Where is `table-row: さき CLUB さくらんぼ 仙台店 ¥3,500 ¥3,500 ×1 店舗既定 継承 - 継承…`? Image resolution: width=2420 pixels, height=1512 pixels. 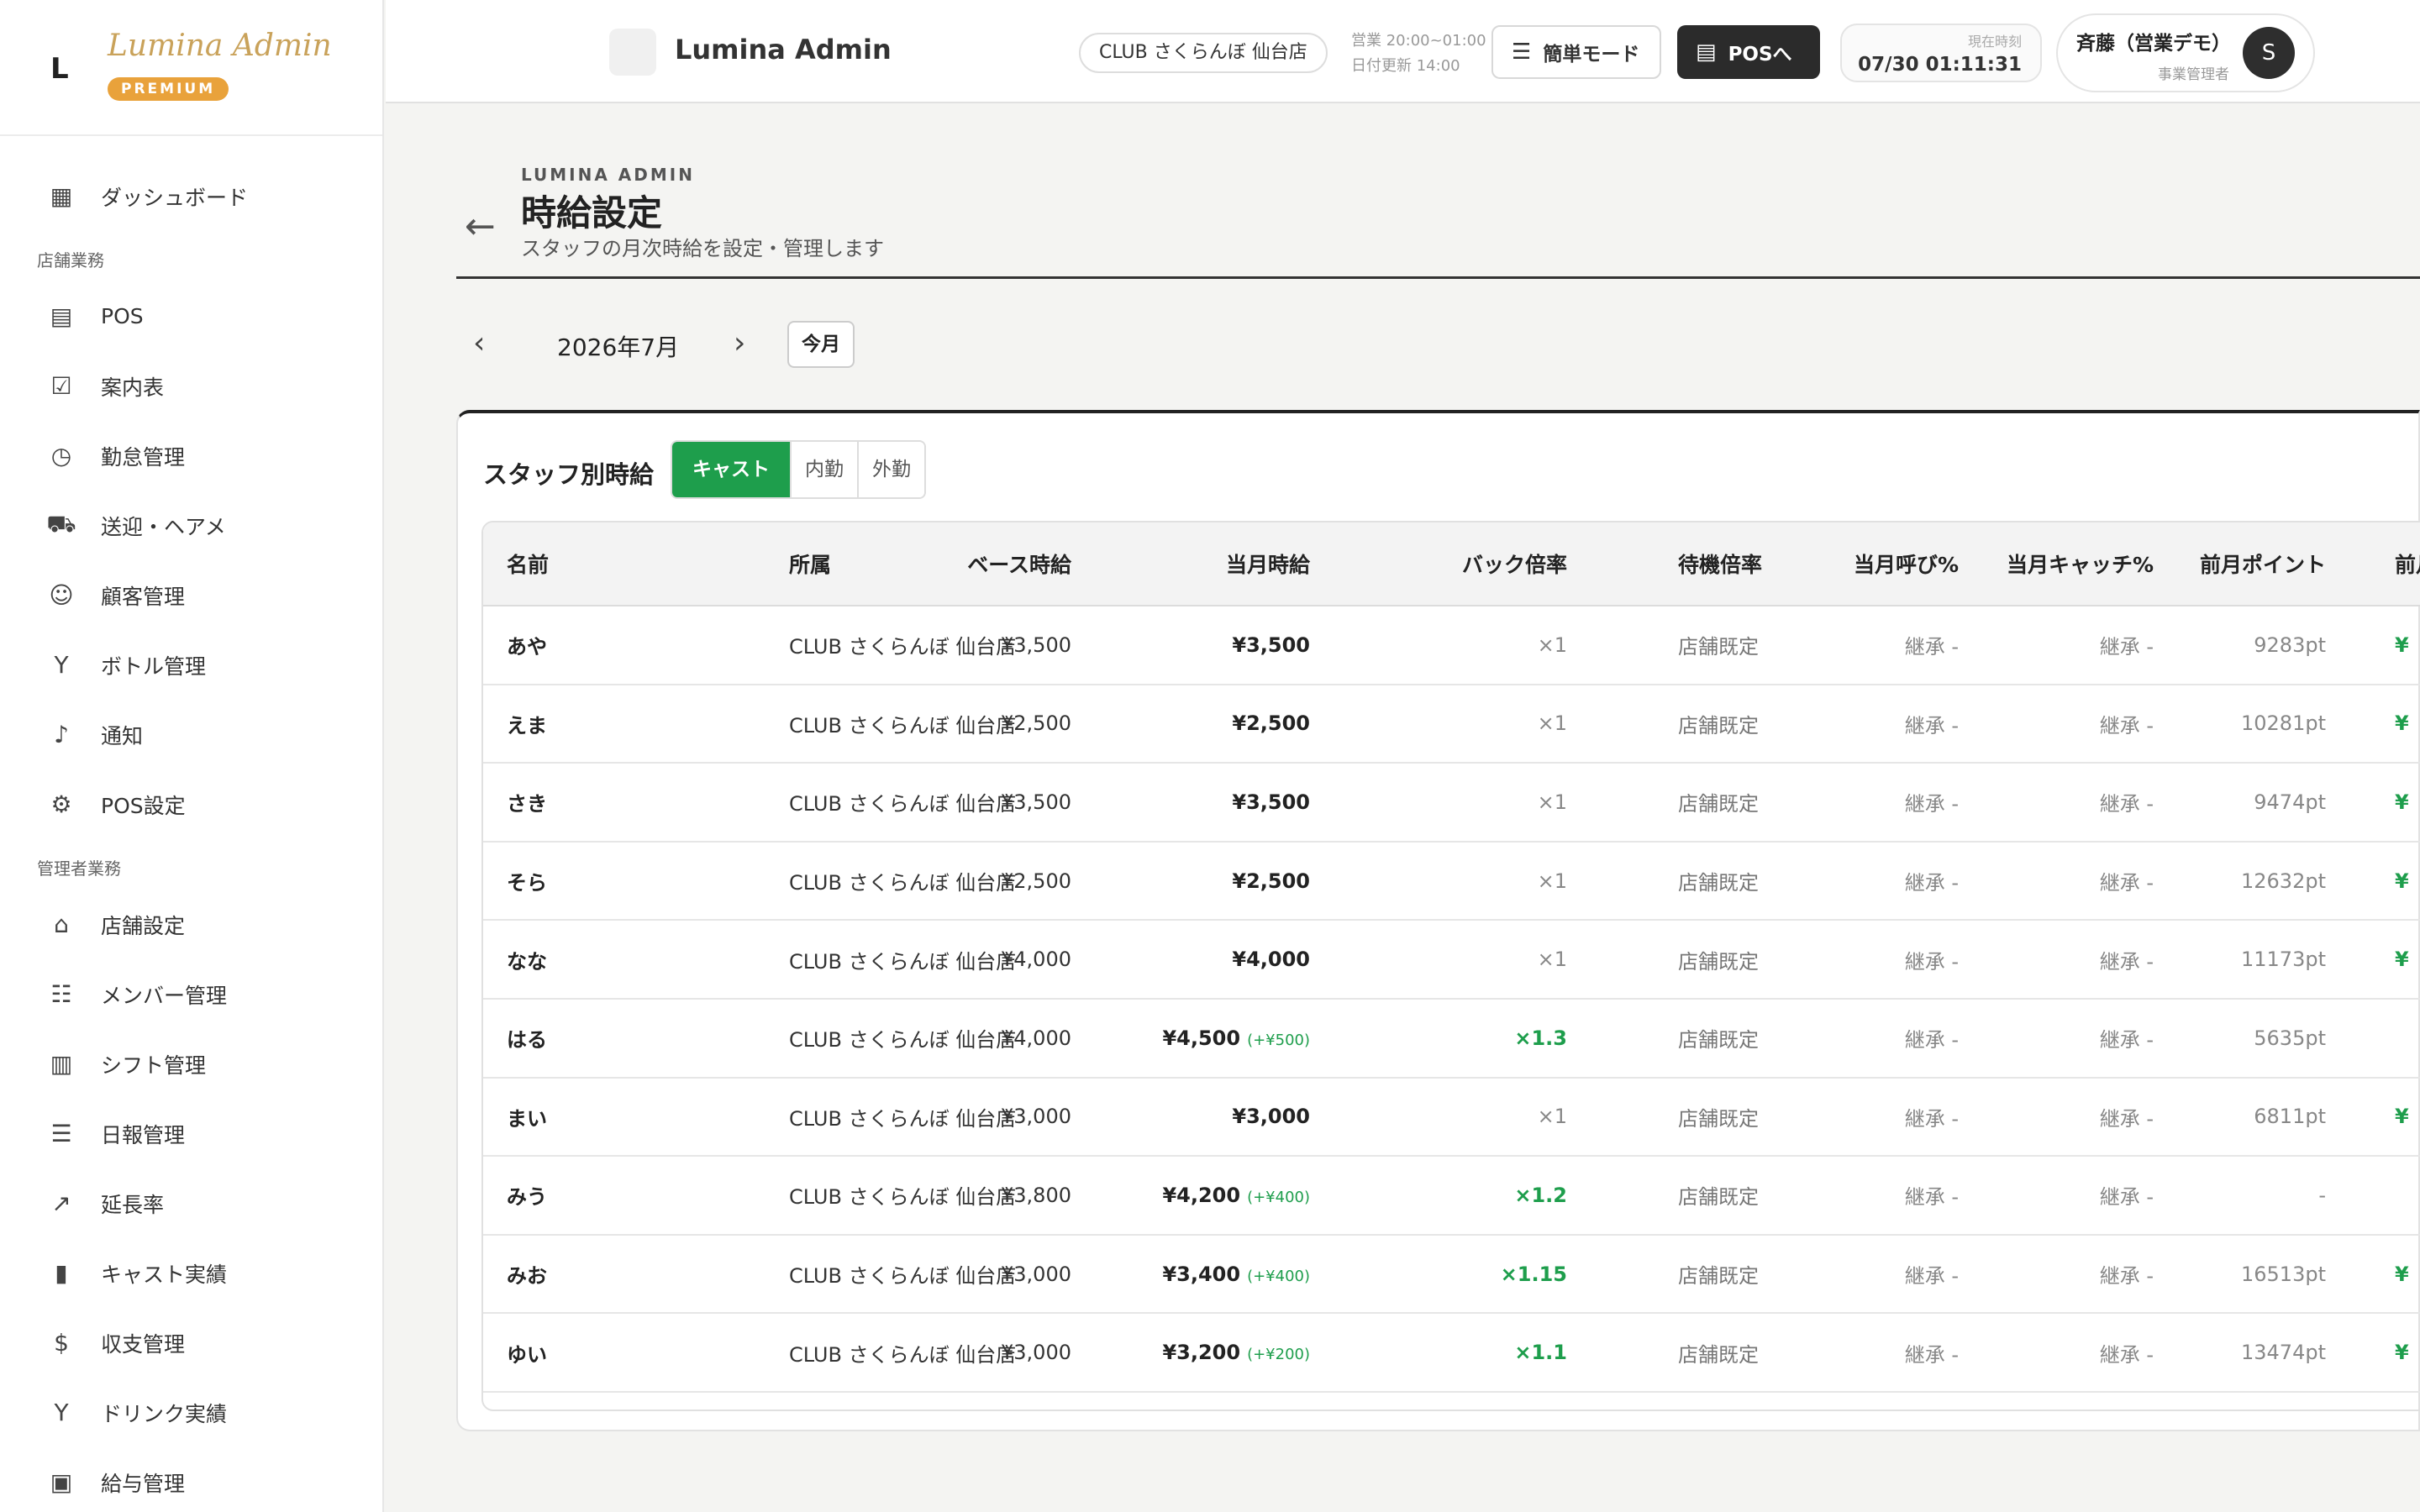 table-row: さき CLUB さくらんぼ 仙台店 ¥3,500 ¥3,500 ×1 店舗既定 継承 - 継承… is located at coordinates (1451, 803).